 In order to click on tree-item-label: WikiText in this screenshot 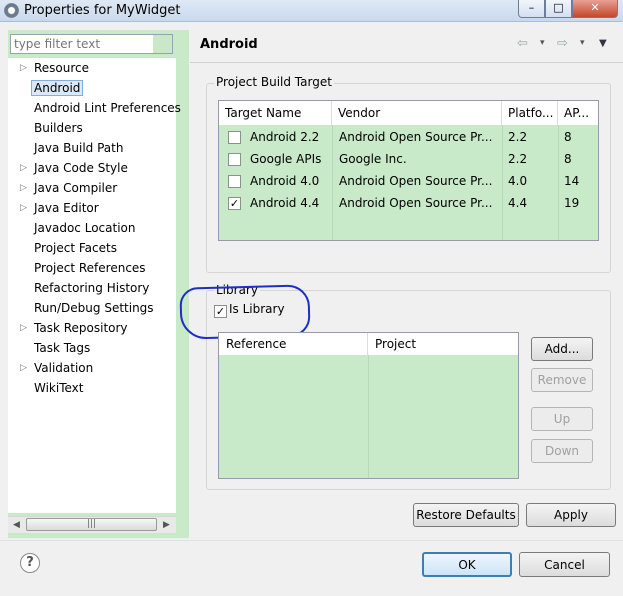, I will do `click(59, 388)`.